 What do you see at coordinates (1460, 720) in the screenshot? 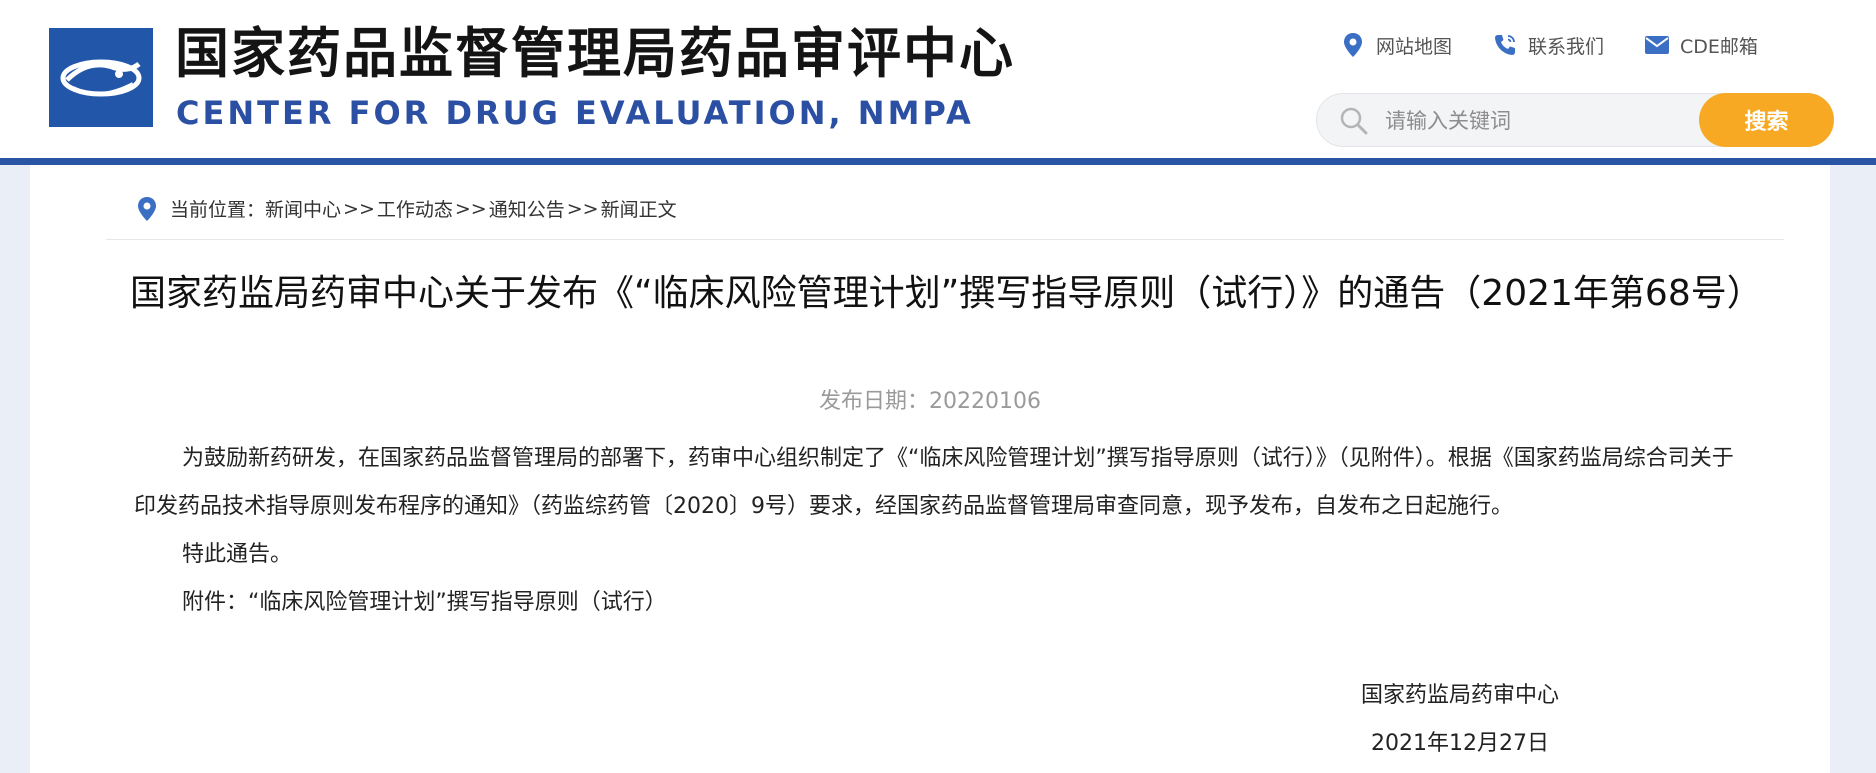
I see `signature-block: 国家药监局药审中心 2021年12月27日` at bounding box center [1460, 720].